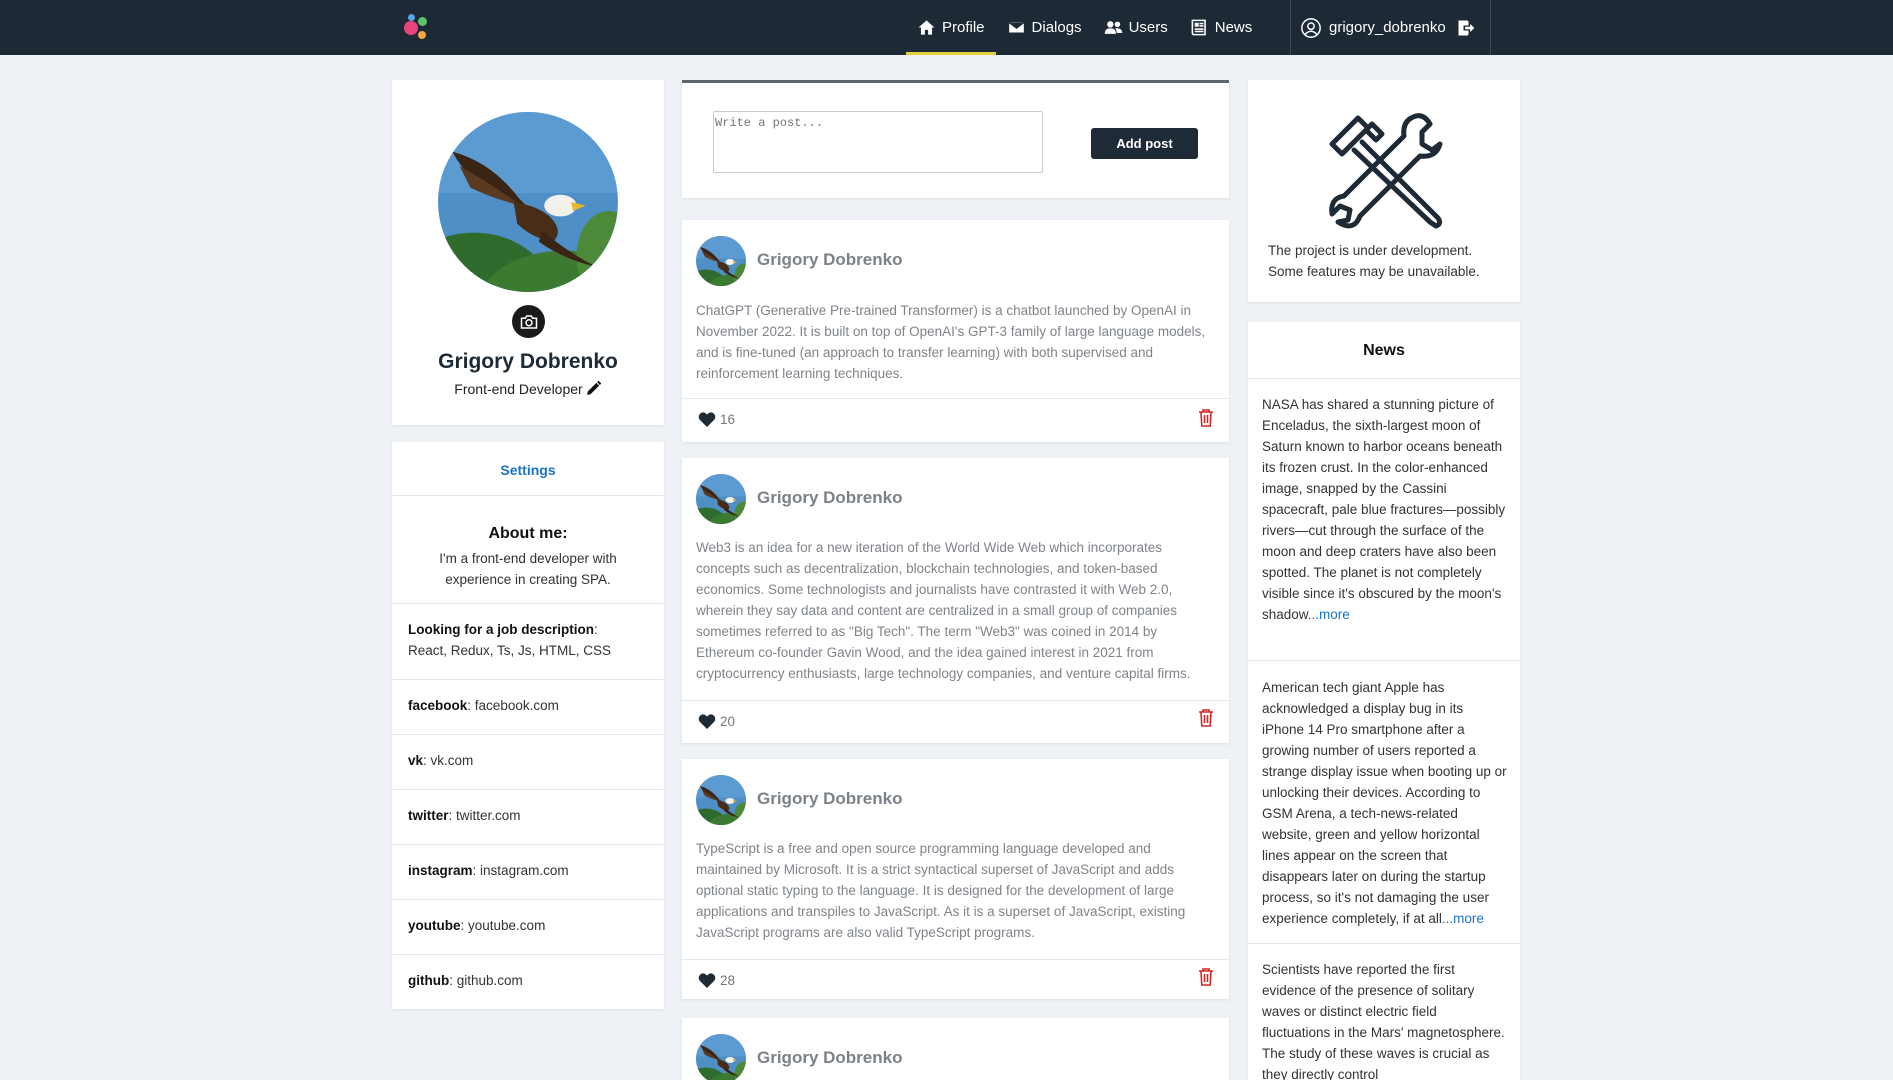 This screenshot has height=1080, width=1893. I want to click on contact-twitter: twitter: twitter.com, so click(464, 815).